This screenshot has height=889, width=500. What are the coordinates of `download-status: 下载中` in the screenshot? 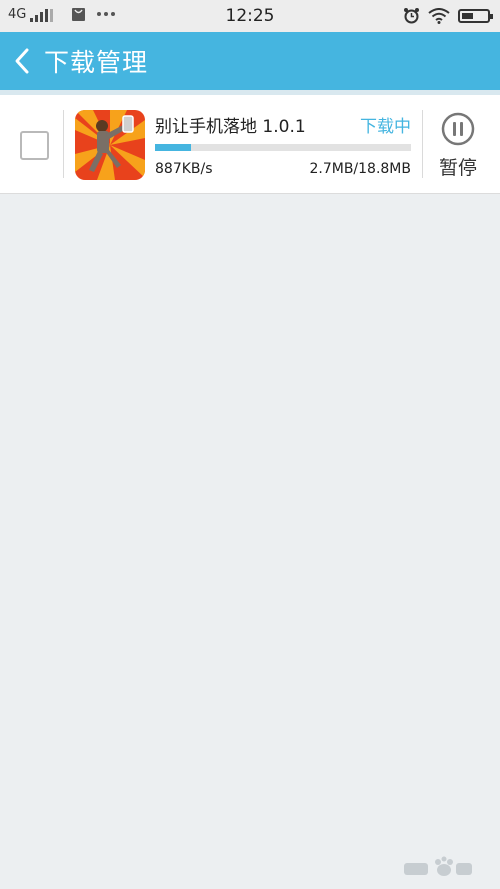 It's located at (385, 127).